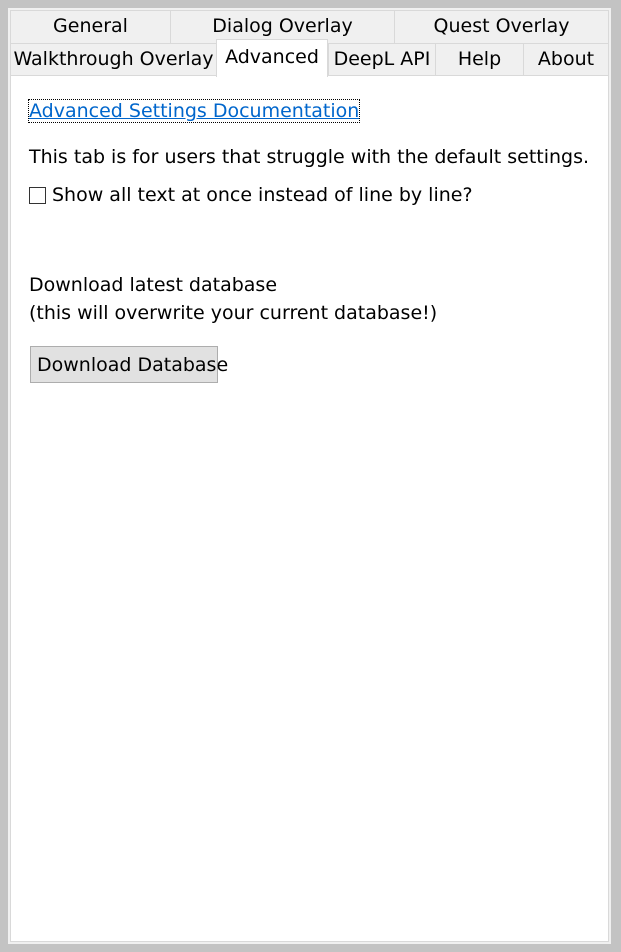  Describe the element at coordinates (501, 26) in the screenshot. I see `tab-quest-overlay: Quest Overlay` at that location.